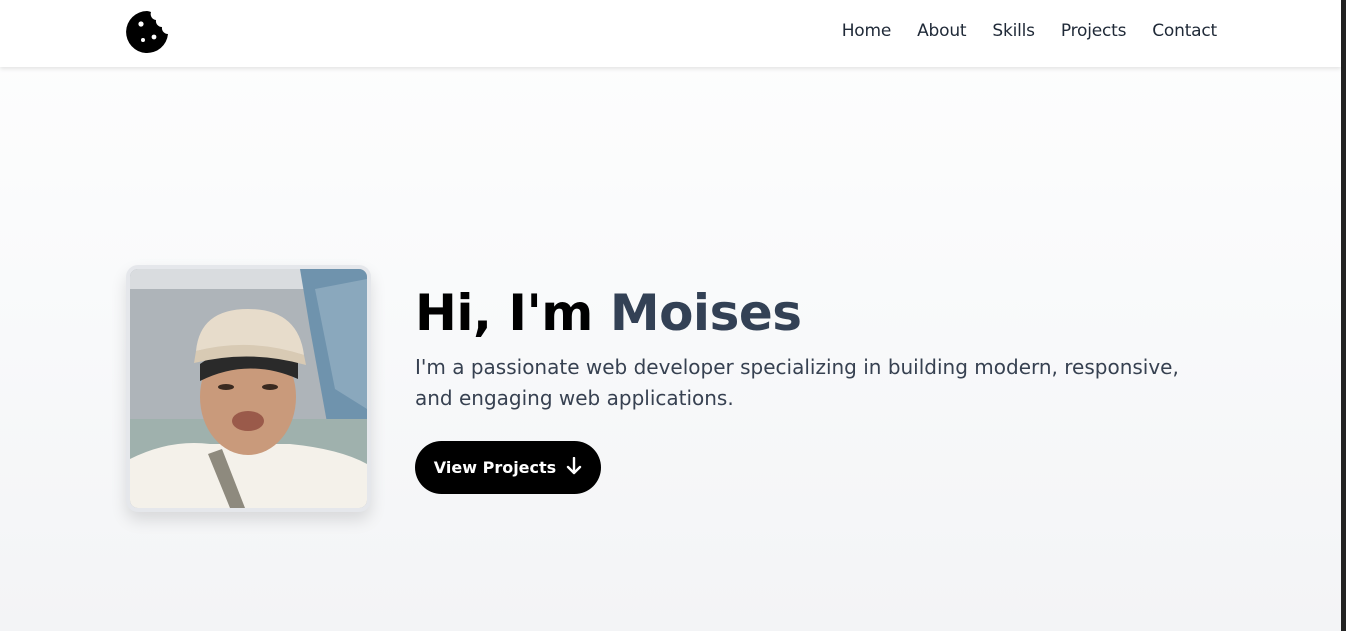  What do you see at coordinates (1343, 315) in the screenshot?
I see `window-edge` at bounding box center [1343, 315].